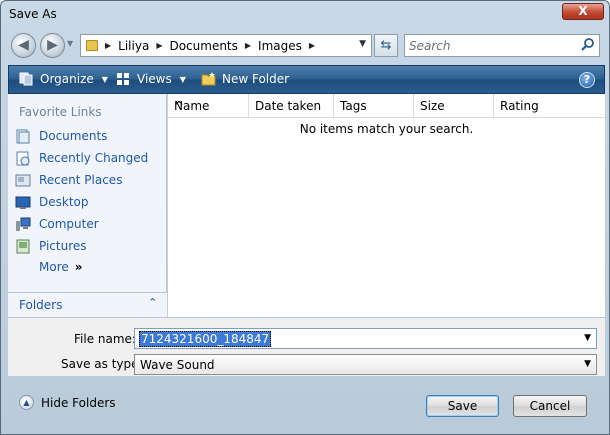  I want to click on recent-places-icon, so click(23, 180).